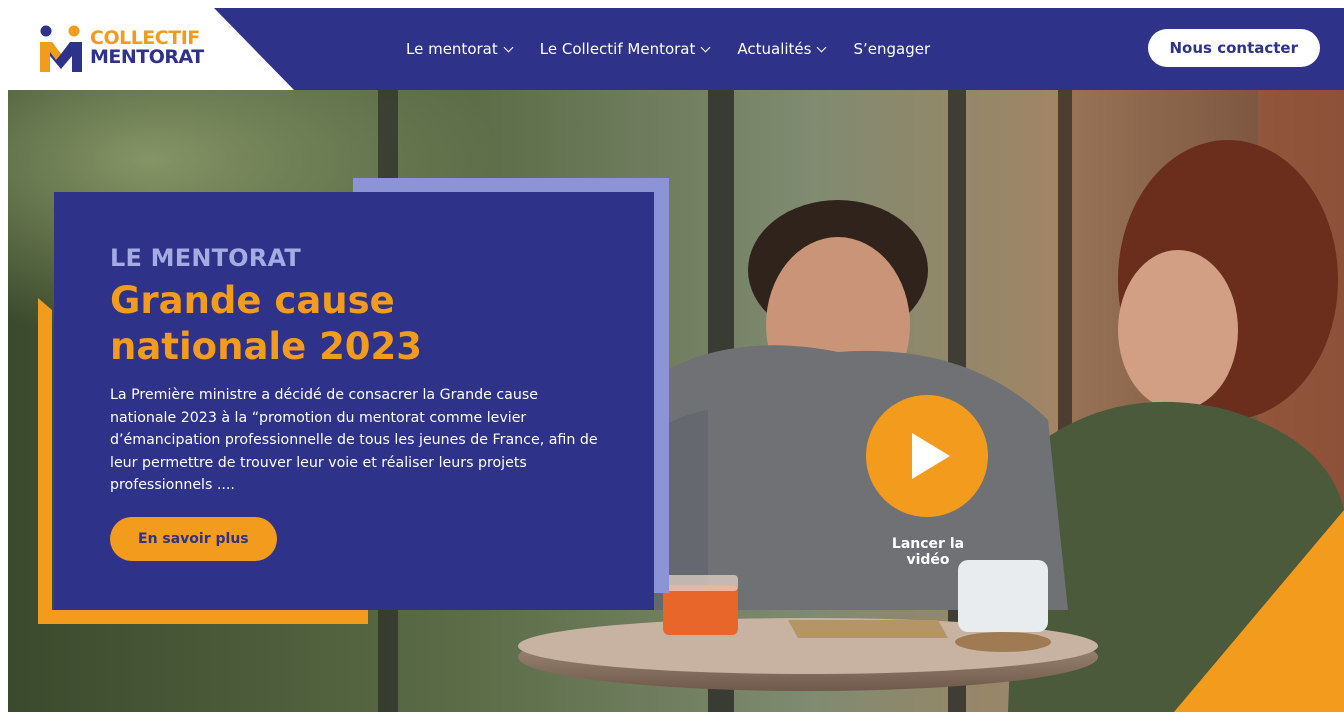 The width and height of the screenshot is (1344, 718). I want to click on play-icon, so click(931, 456).